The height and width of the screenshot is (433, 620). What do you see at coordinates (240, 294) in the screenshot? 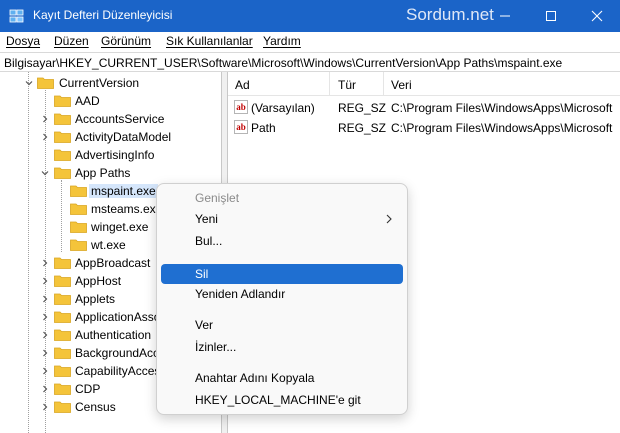
I see `menu-item-label: Yeniden Adlandır` at bounding box center [240, 294].